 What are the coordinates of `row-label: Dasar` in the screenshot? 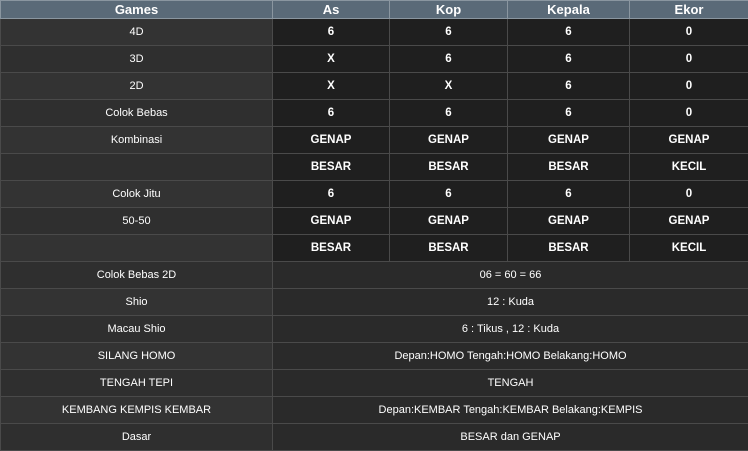 It's located at (137, 437).